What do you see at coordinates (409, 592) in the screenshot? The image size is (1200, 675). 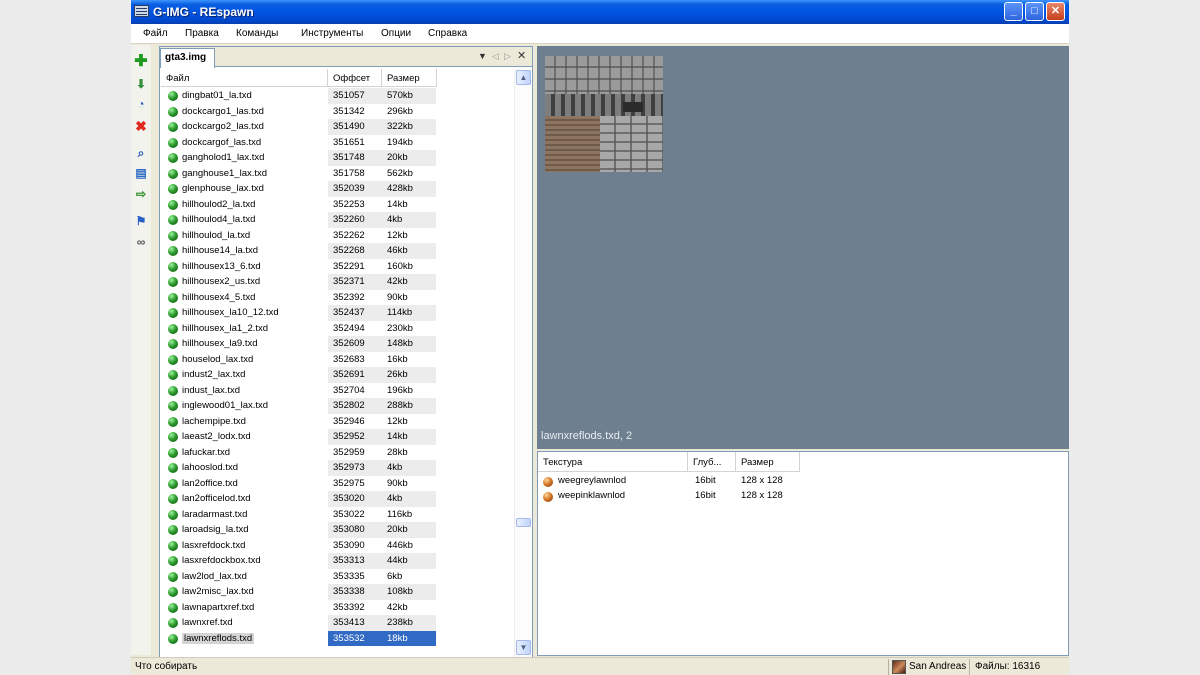 I see `file-size: 108kb` at bounding box center [409, 592].